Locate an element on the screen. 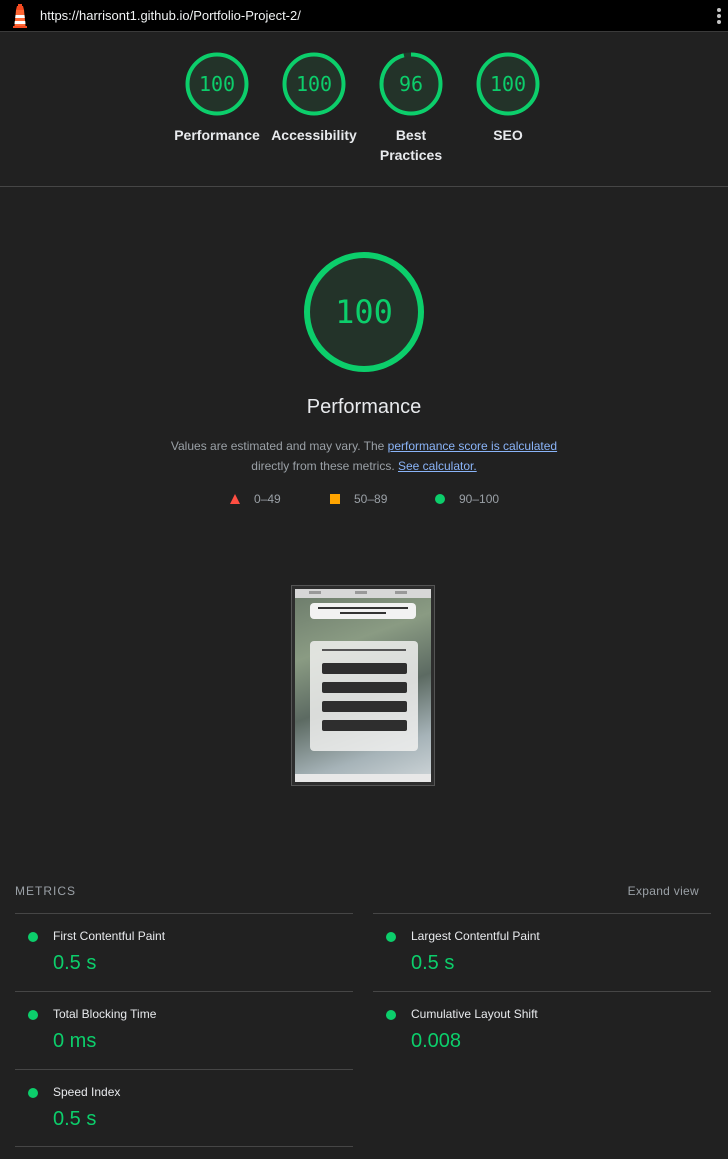 The height and width of the screenshot is (1159, 728). final-screenshot-thumbnail is located at coordinates (363, 685).